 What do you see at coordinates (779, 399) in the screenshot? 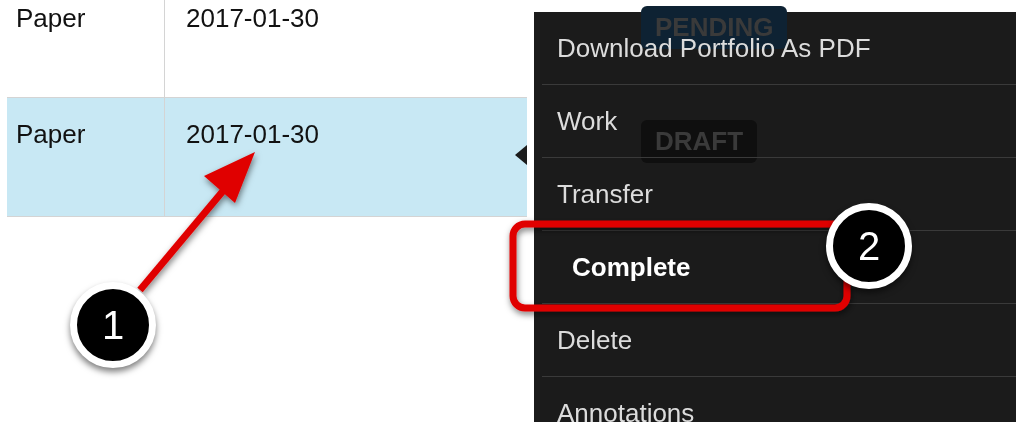
I see `menu-item: Annotations` at bounding box center [779, 399].